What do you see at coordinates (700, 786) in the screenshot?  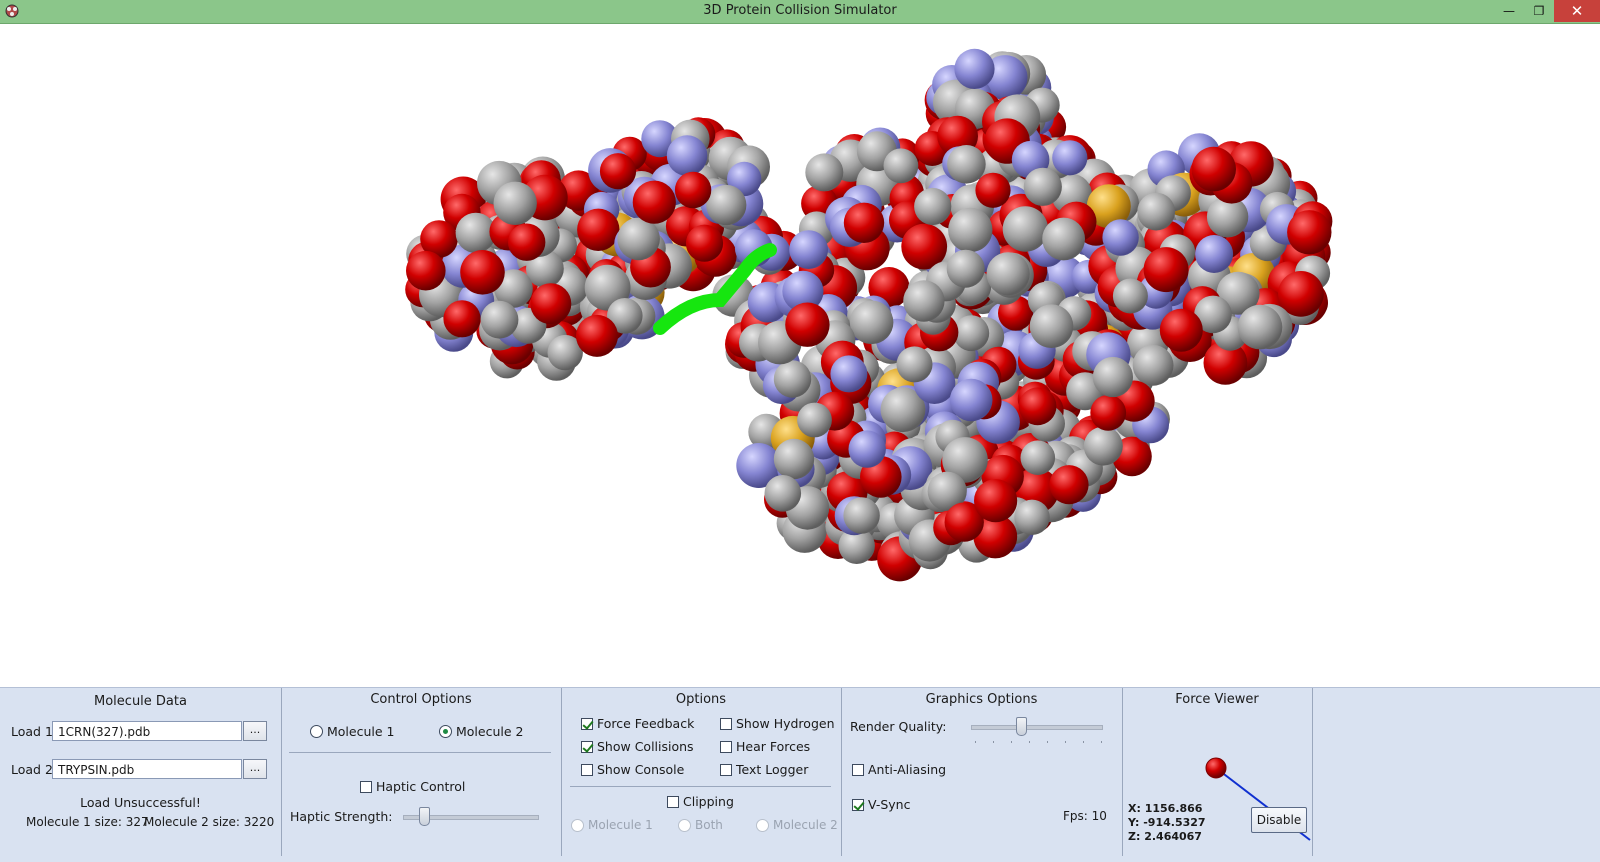 I see `divider` at bounding box center [700, 786].